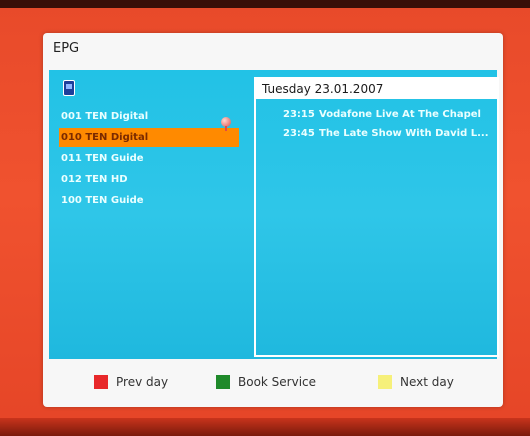  Describe the element at coordinates (149, 116) in the screenshot. I see `channel-item: 001 TEN Digital` at that location.